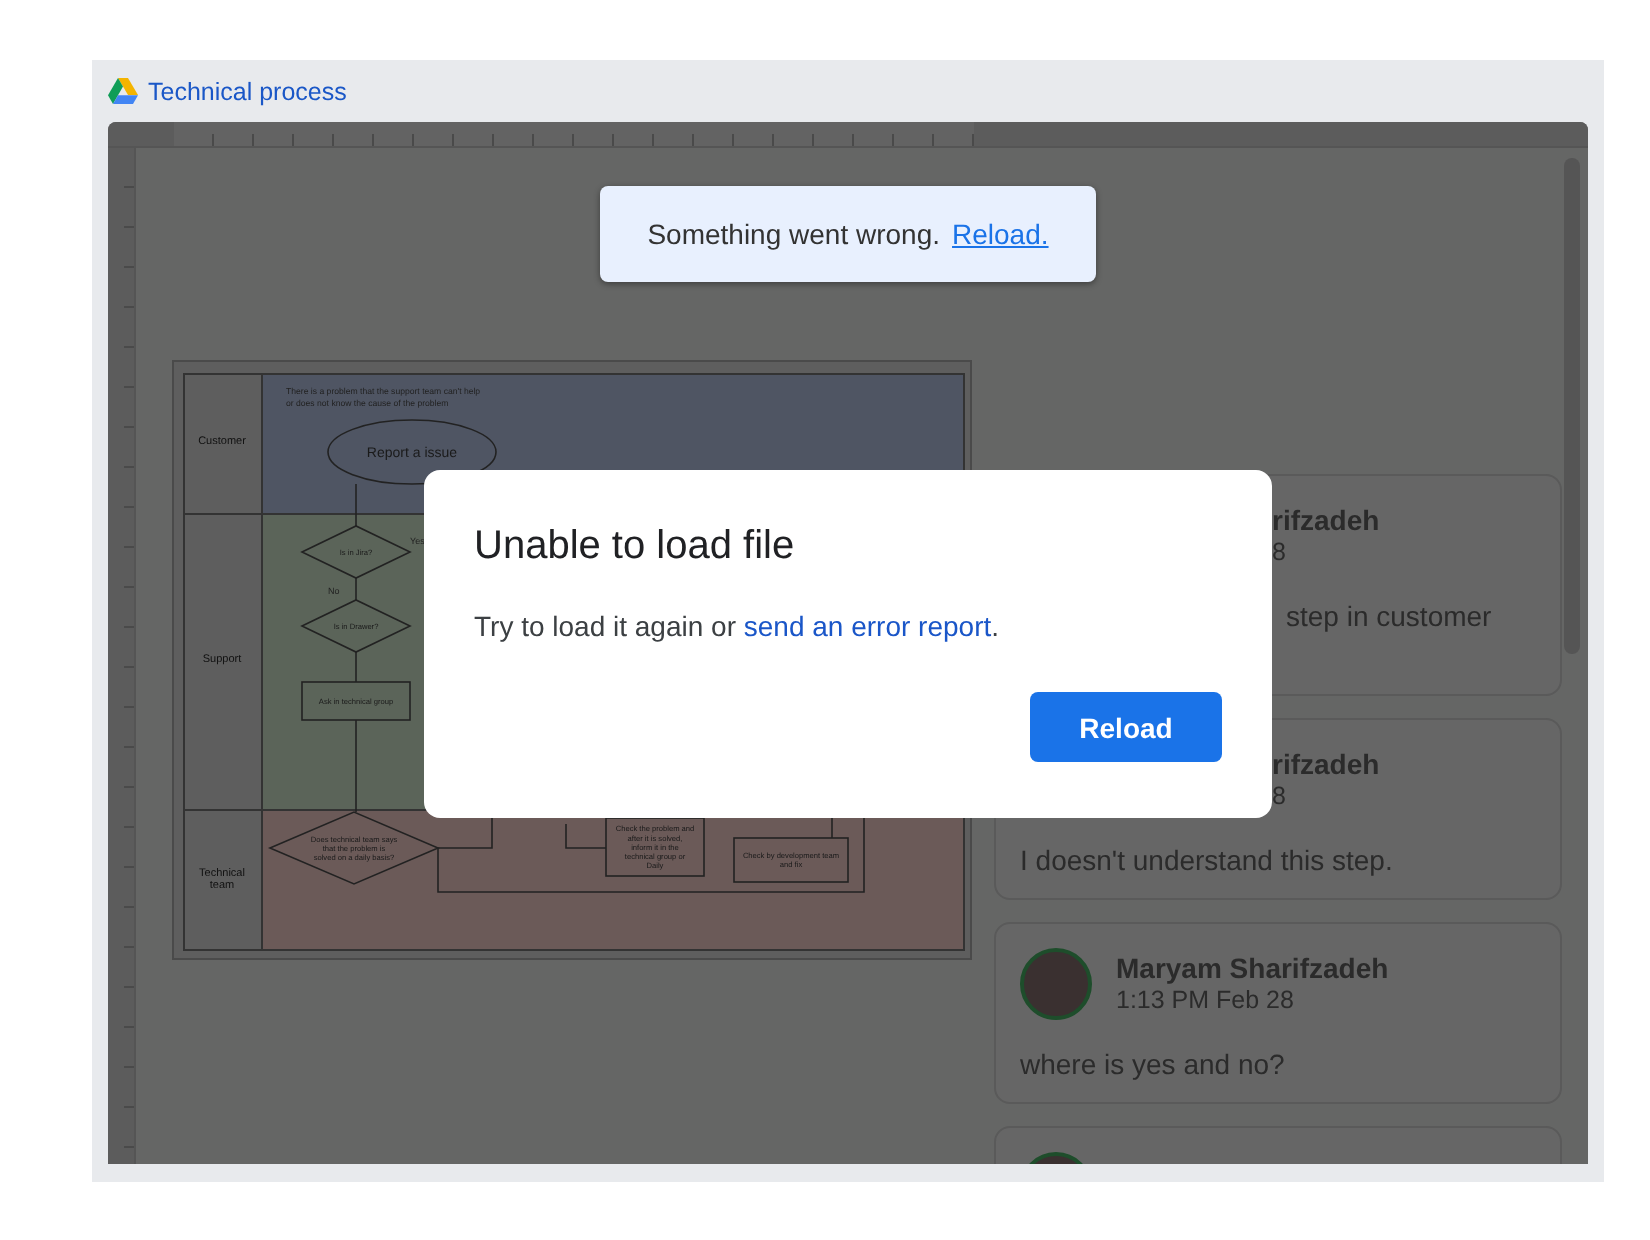  I want to click on reload-link: Reload., so click(1000, 234).